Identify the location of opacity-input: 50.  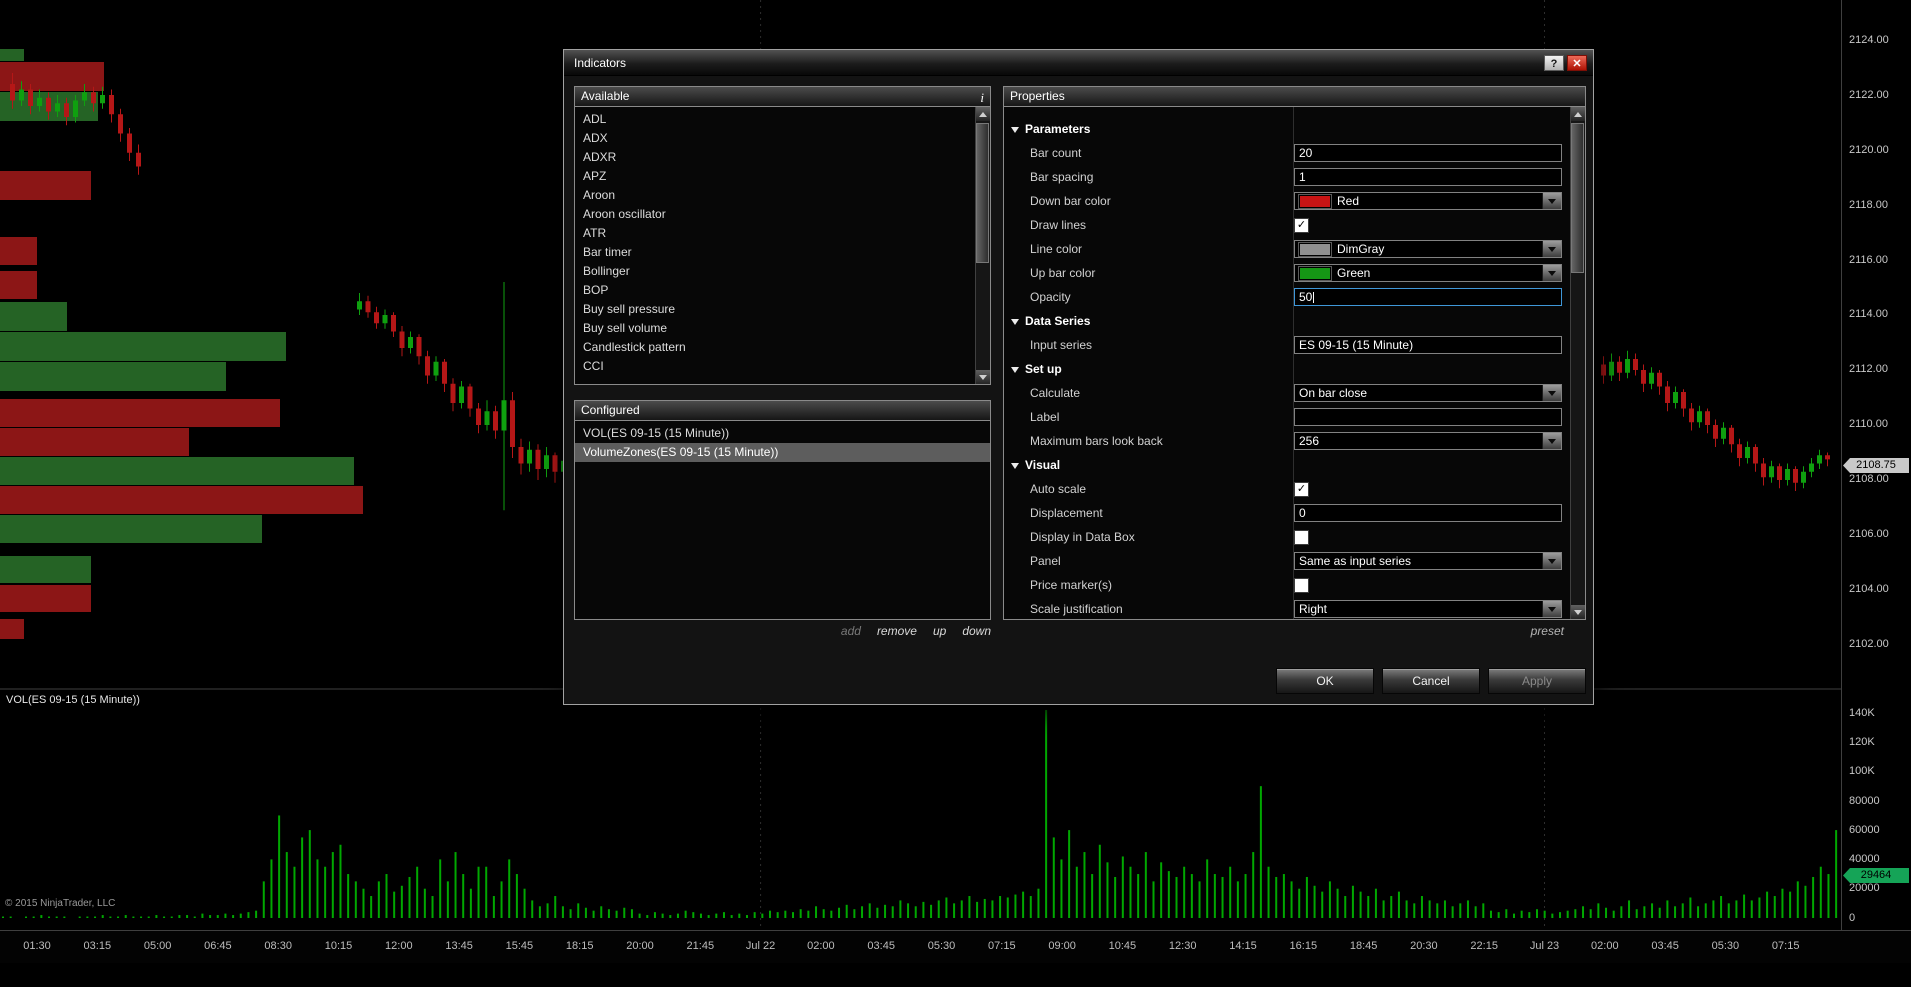
(1428, 297).